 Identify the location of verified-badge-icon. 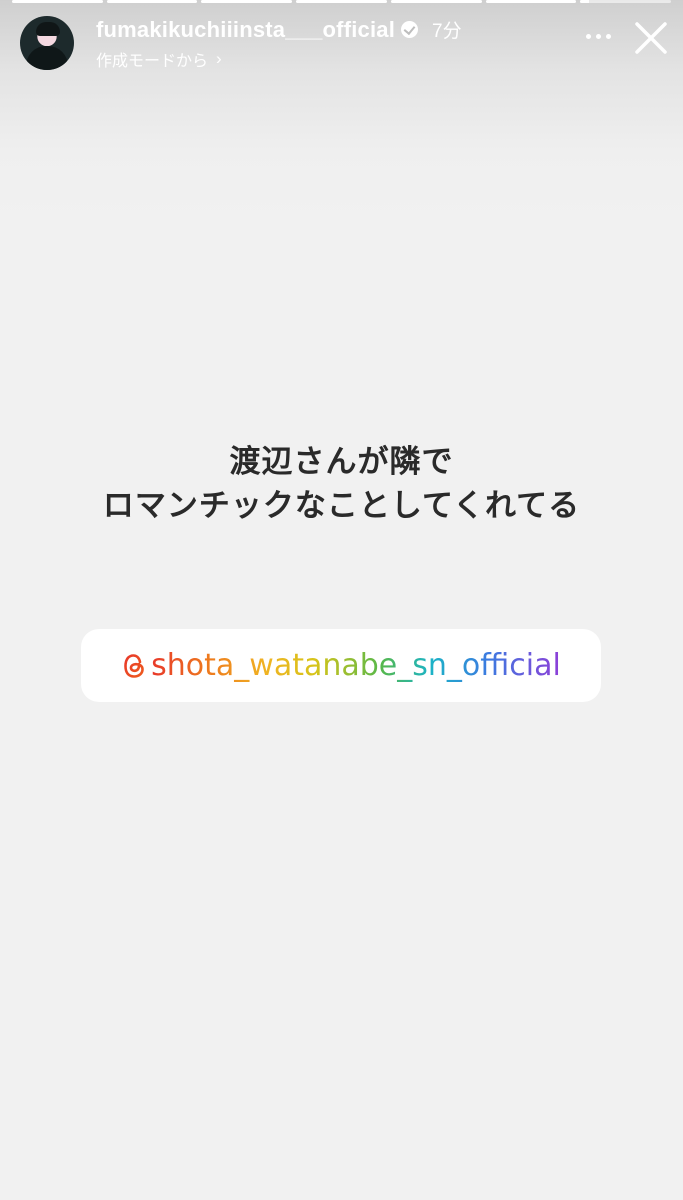
(410, 29).